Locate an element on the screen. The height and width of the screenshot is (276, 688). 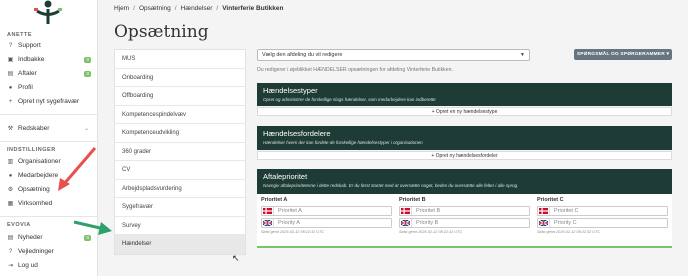
page-title: Opsætning is located at coordinates (161, 32).